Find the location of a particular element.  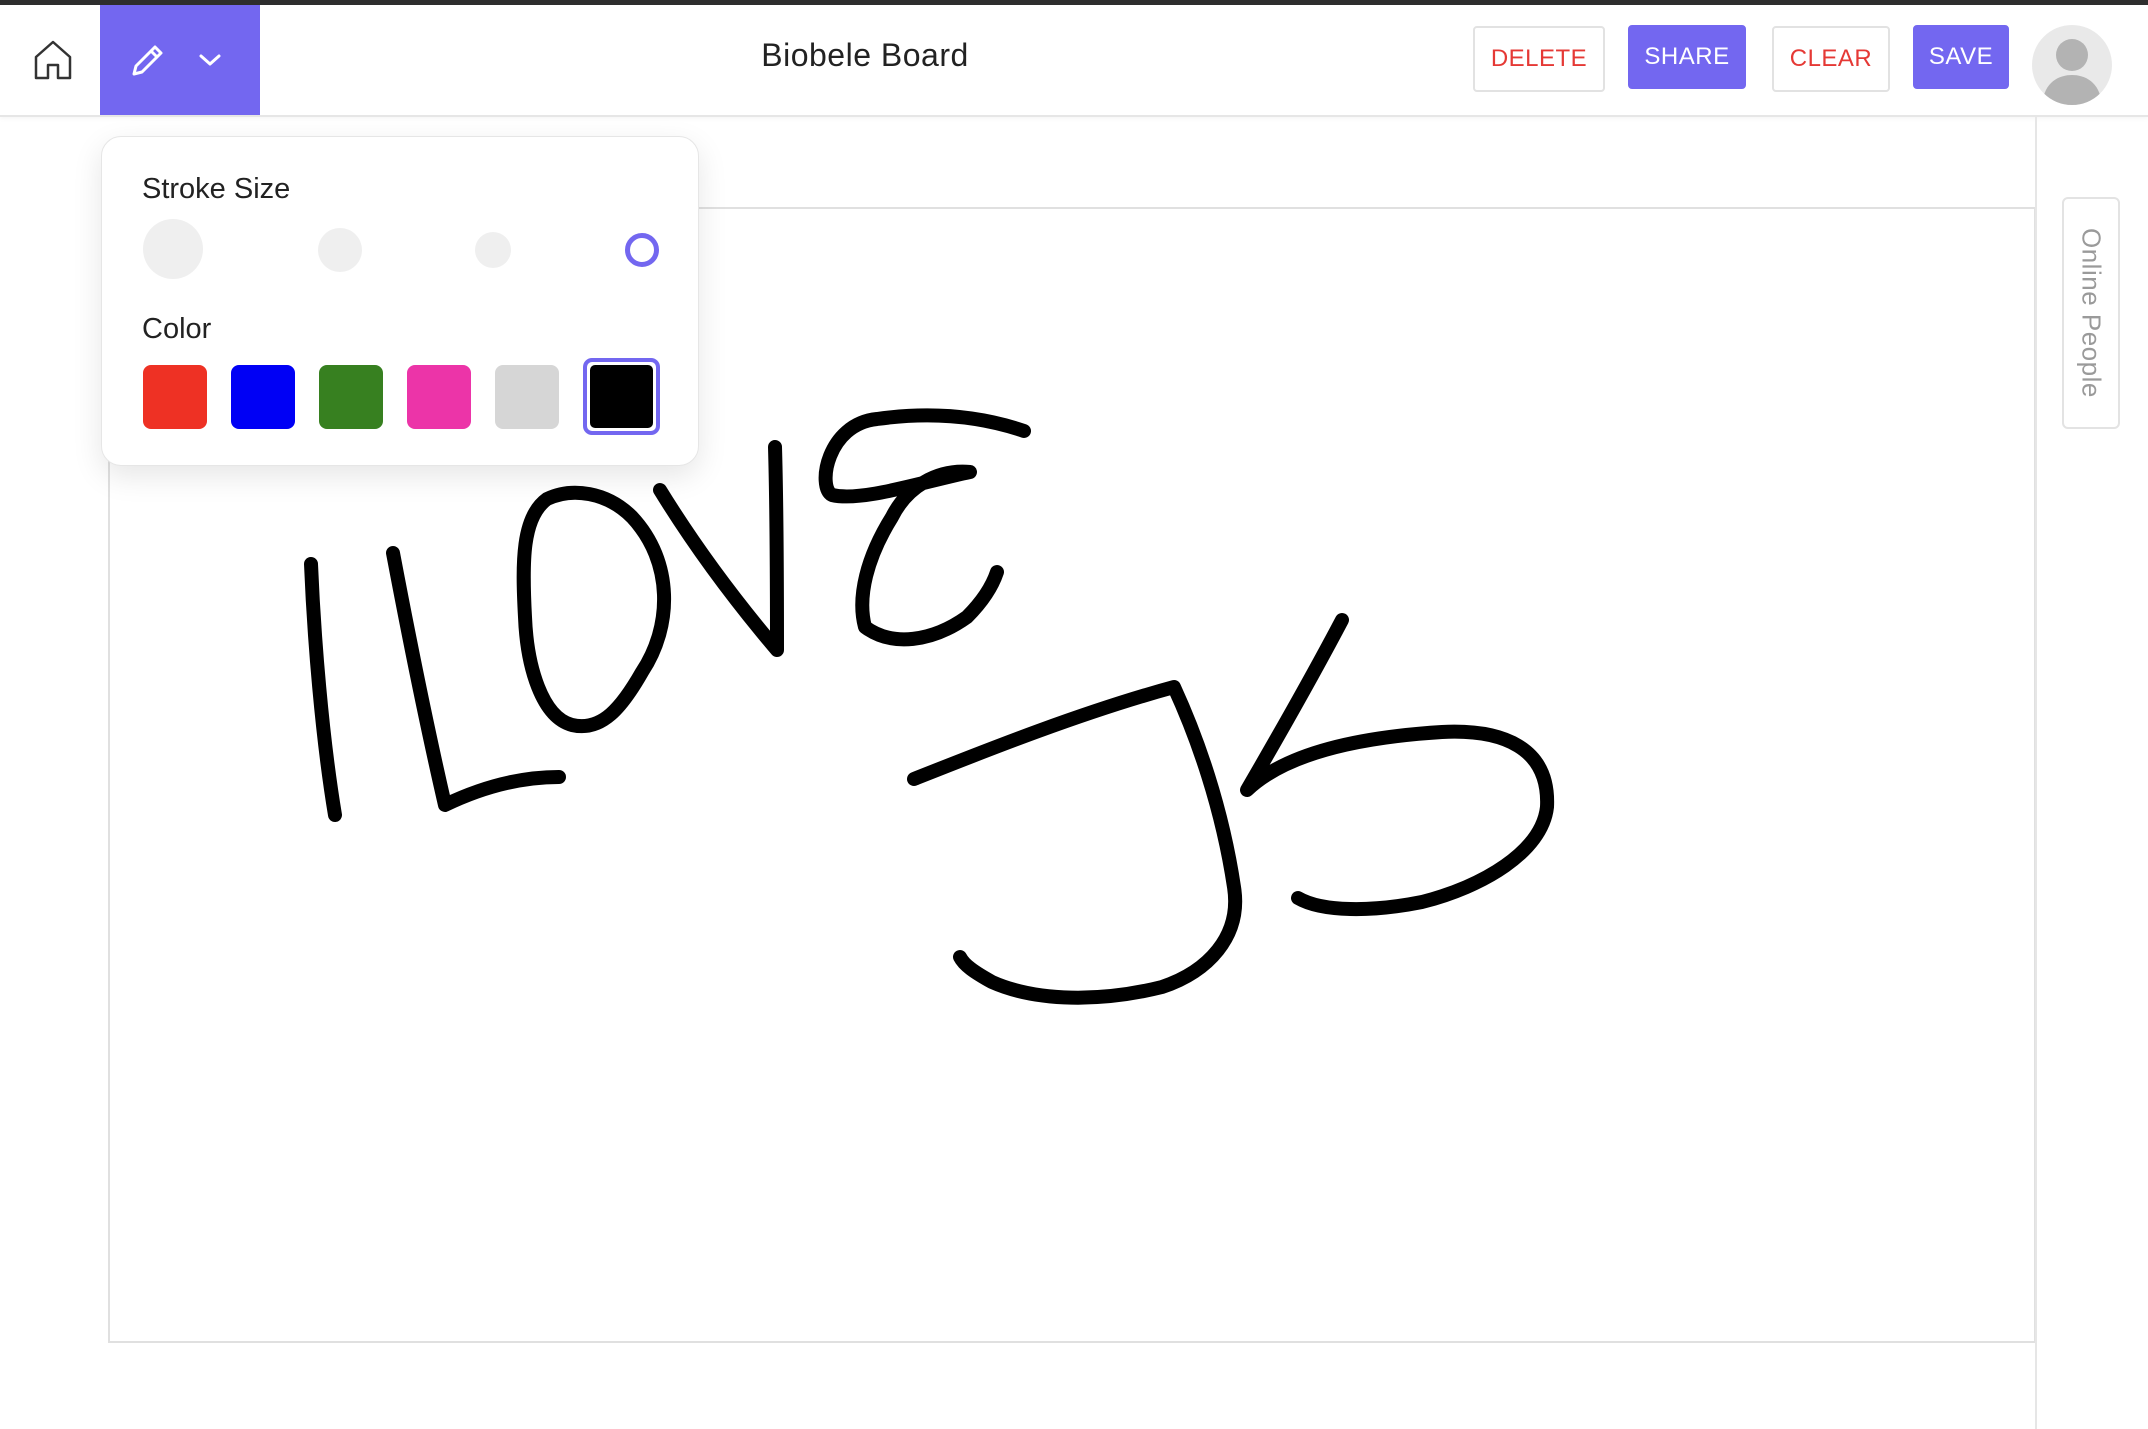

stroke-letter-e is located at coordinates (924, 527).